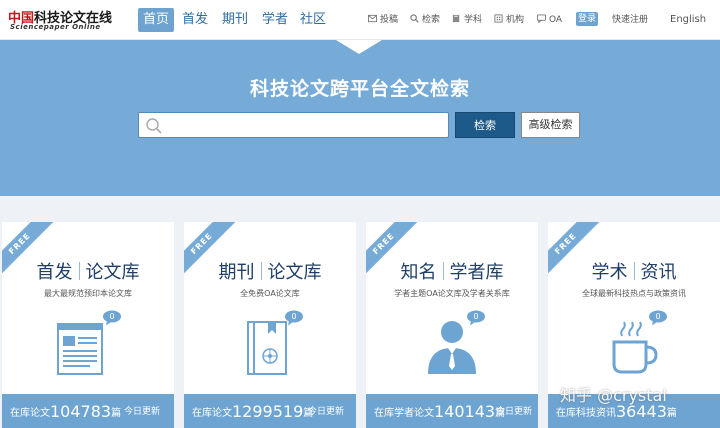 The height and width of the screenshot is (428, 720). What do you see at coordinates (270, 293) in the screenshot?
I see `card-subtitle: 全免费OA论文库` at bounding box center [270, 293].